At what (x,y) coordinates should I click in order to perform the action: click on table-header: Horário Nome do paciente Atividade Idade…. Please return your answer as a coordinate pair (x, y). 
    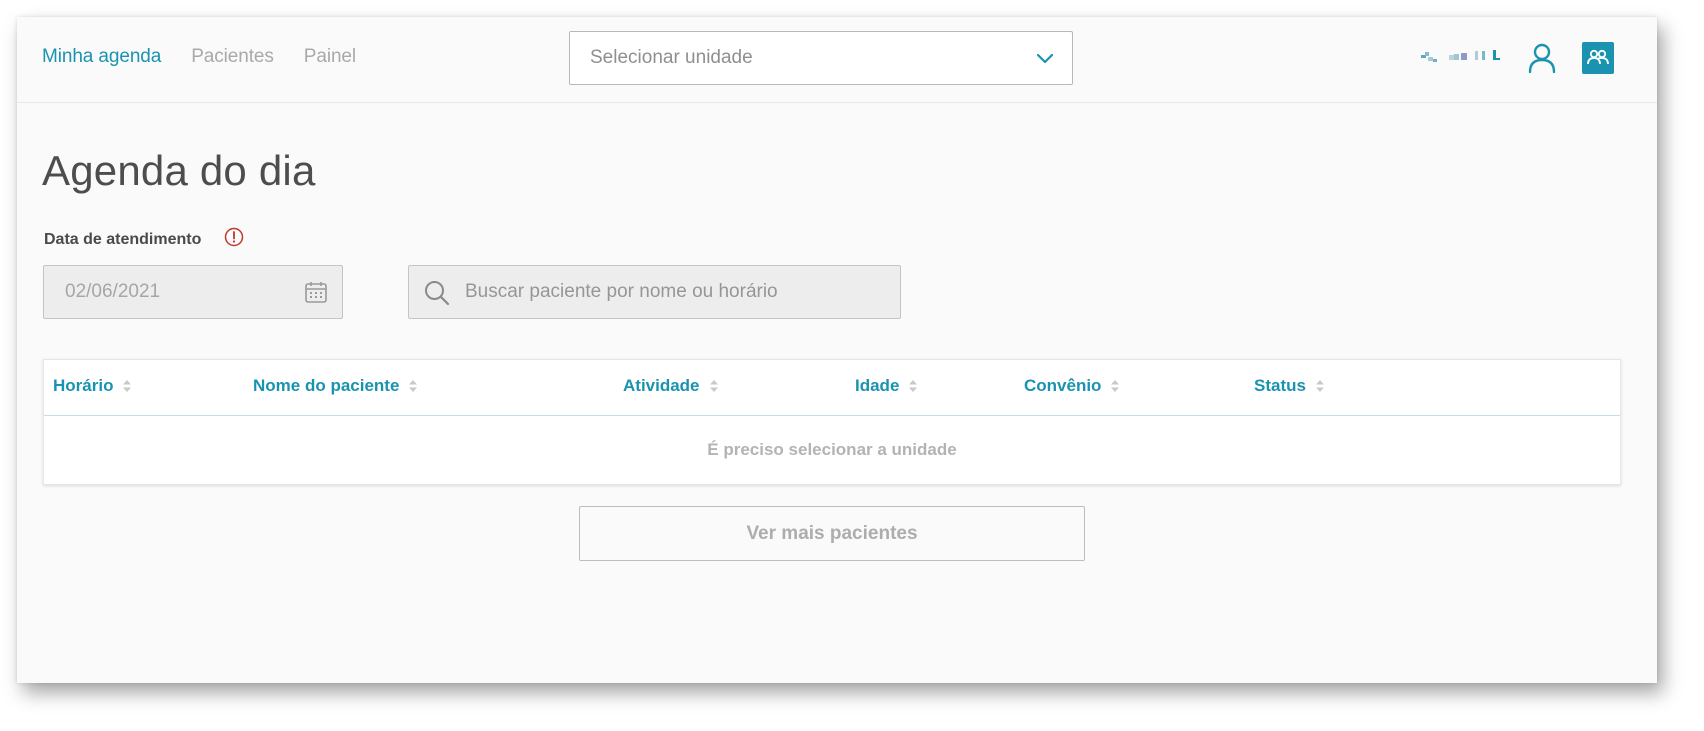
    Looking at the image, I should click on (832, 388).